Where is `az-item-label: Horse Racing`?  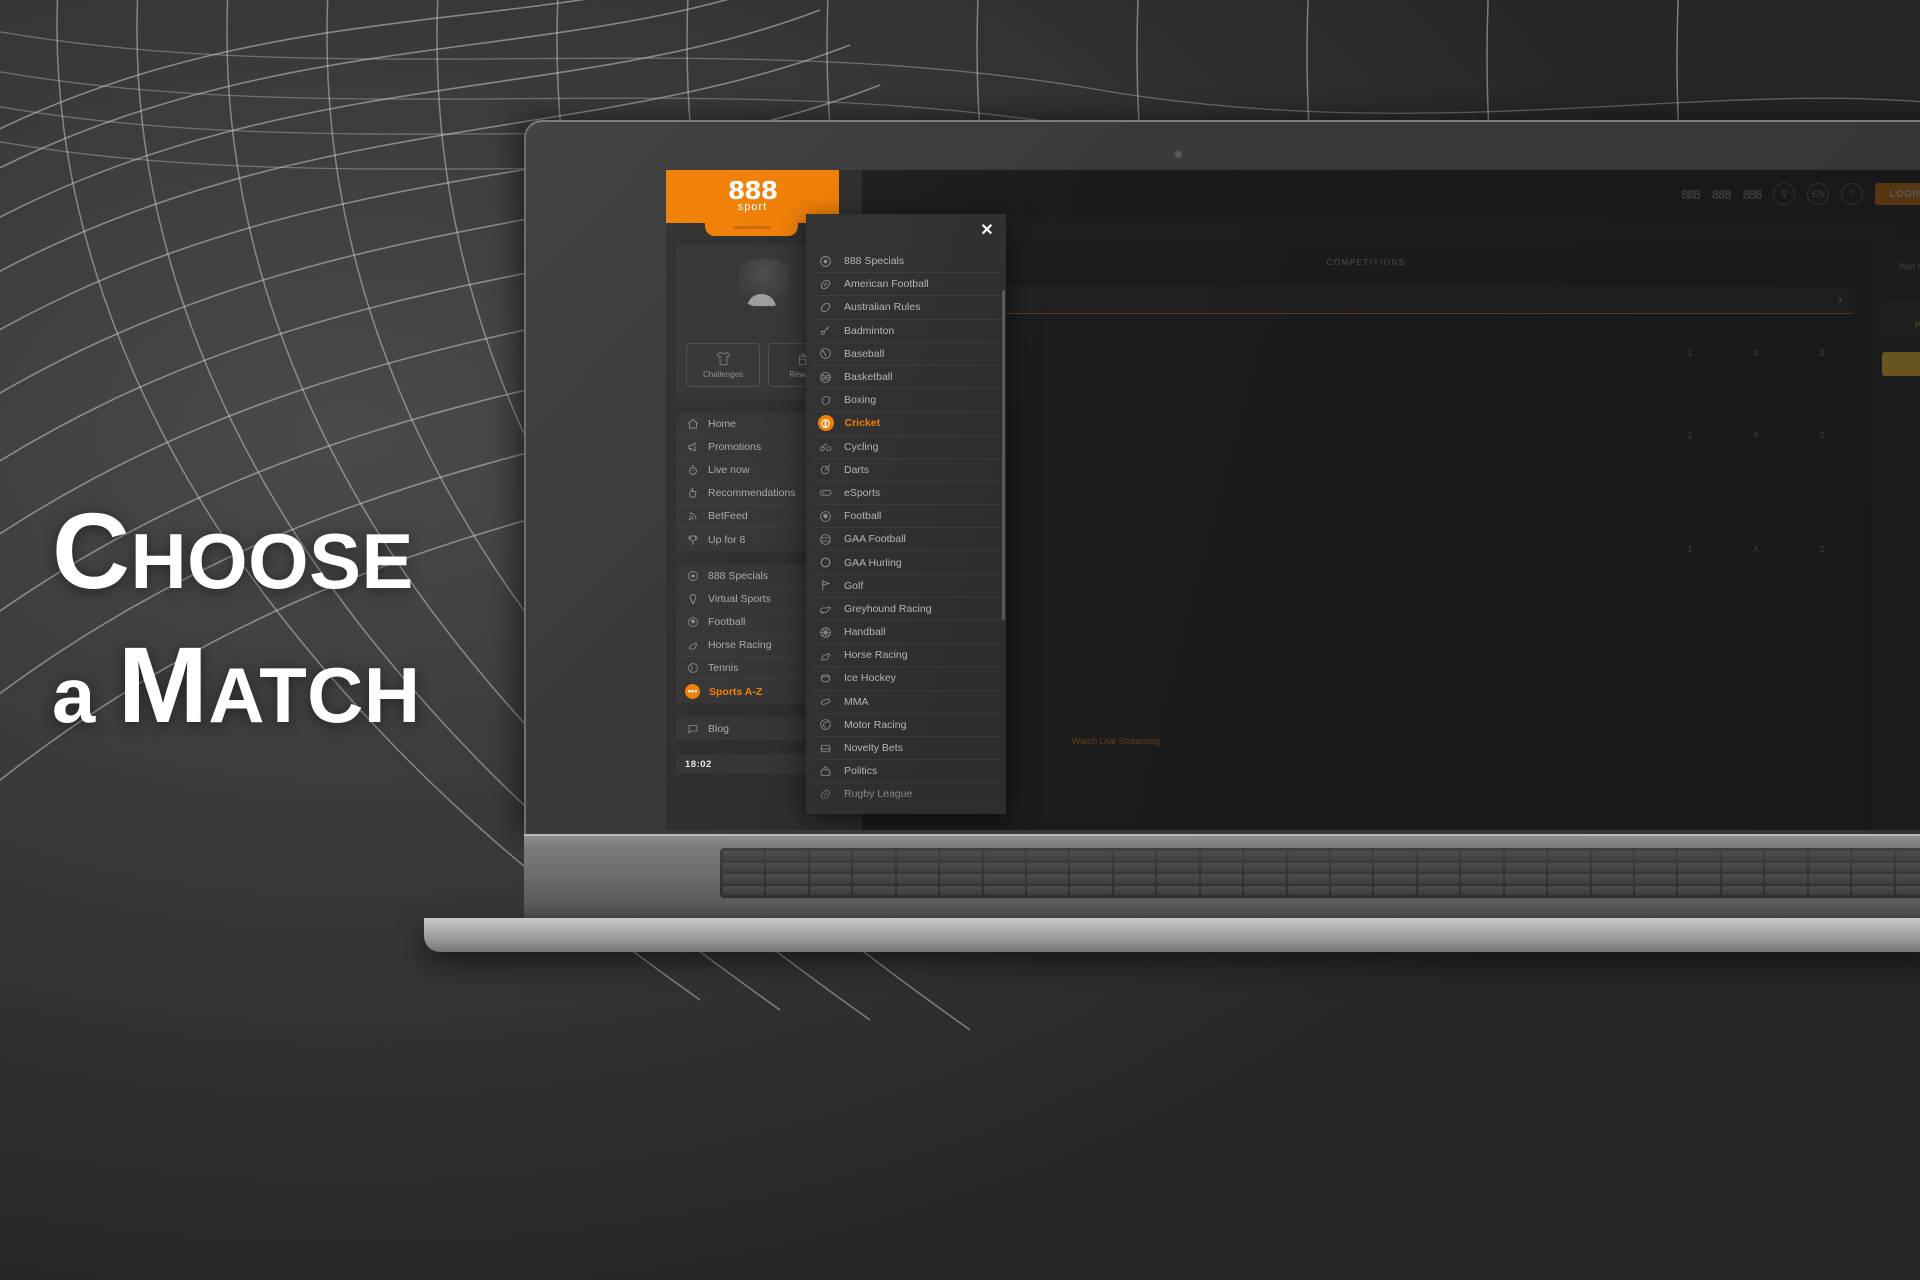
az-item-label: Horse Racing is located at coordinates (876, 655).